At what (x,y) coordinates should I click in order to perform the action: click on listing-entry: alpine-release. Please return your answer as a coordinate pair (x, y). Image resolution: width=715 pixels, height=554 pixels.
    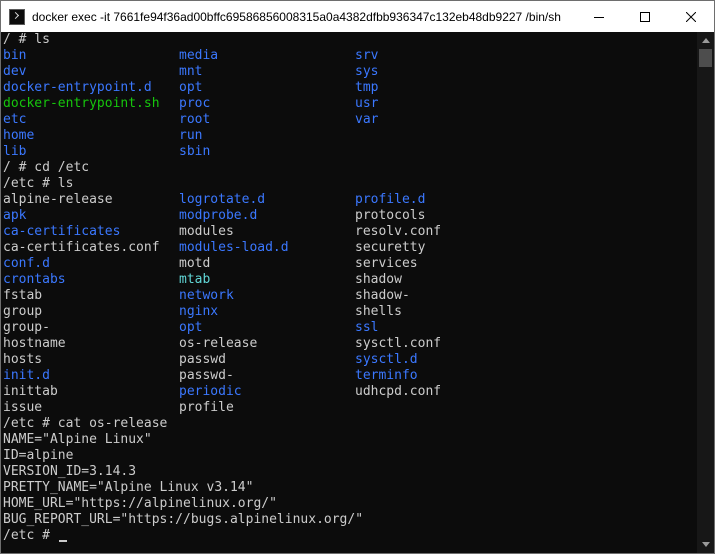
    Looking at the image, I should click on (58, 199).